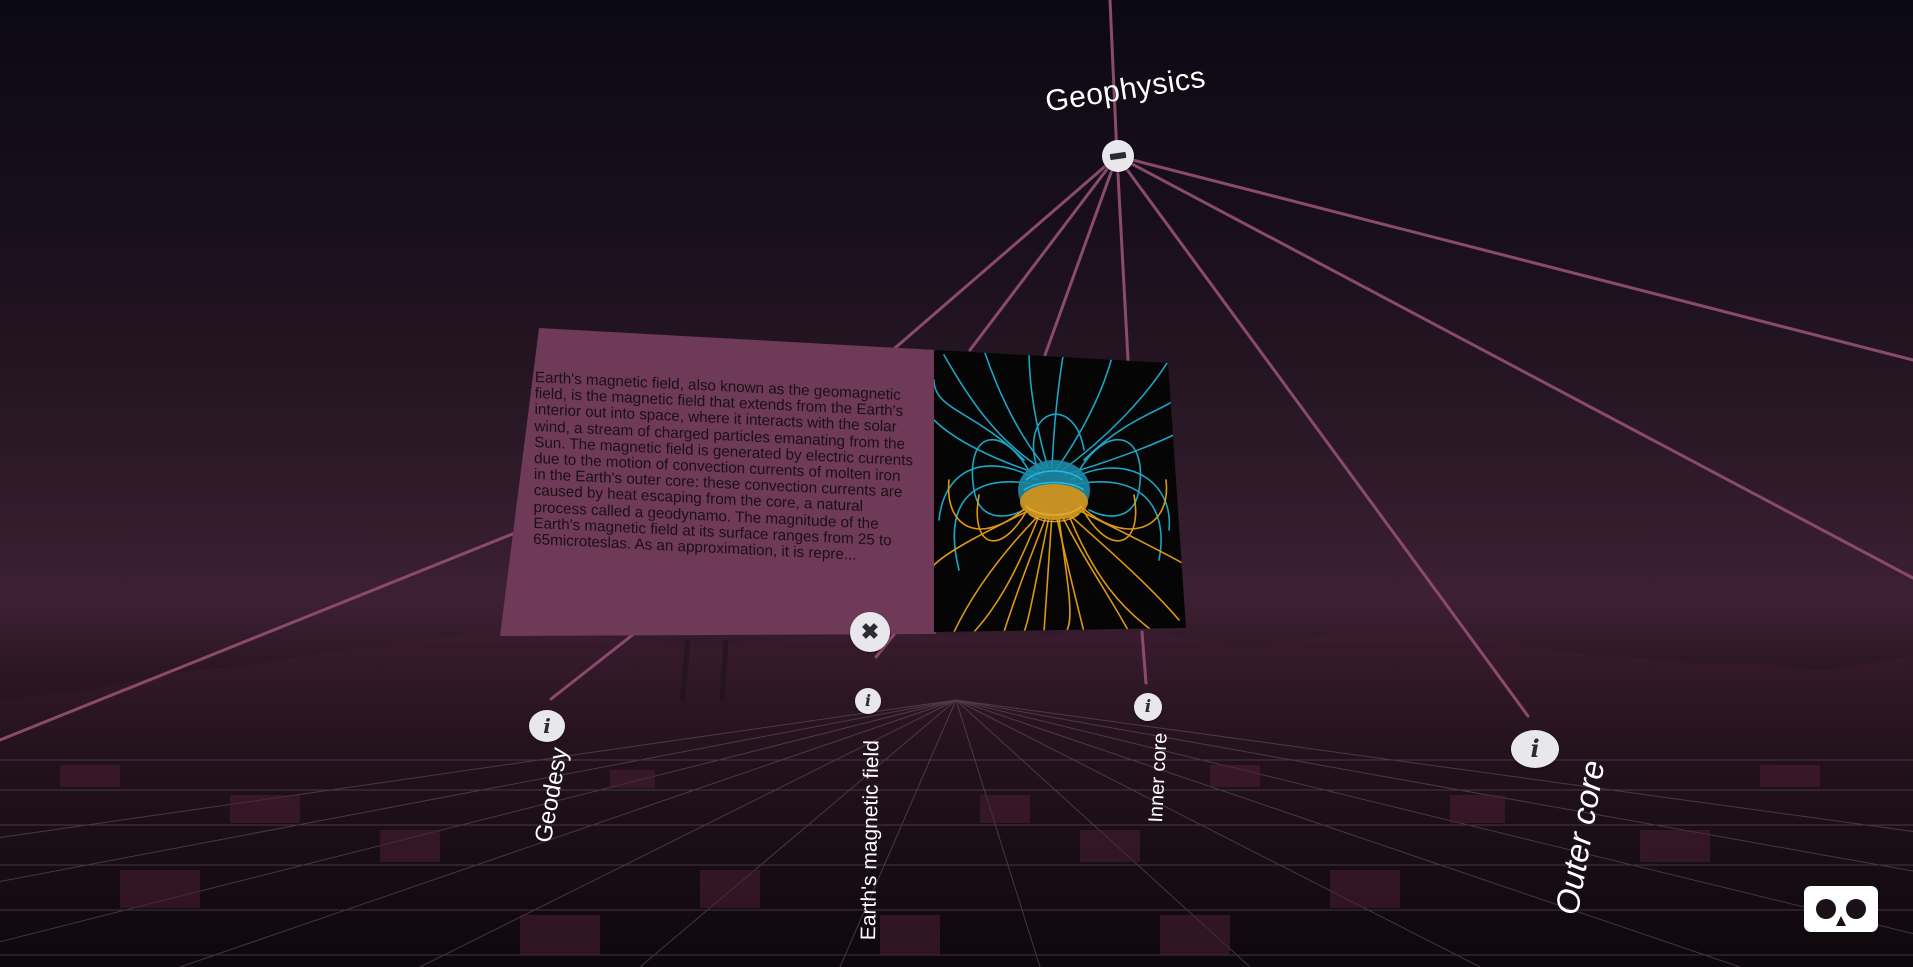  I want to click on magnetic-field-illustration, so click(1060, 491).